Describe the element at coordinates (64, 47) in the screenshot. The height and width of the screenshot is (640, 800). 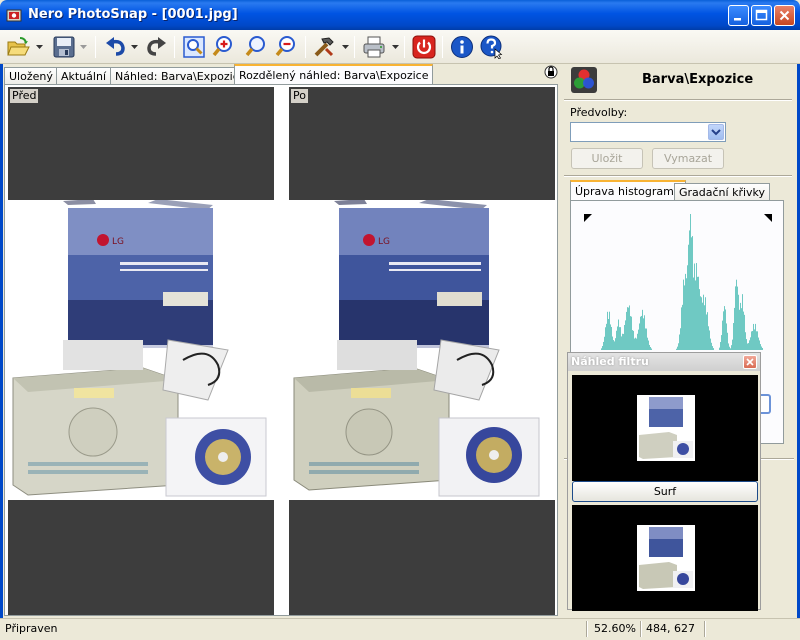
I see `save-button` at that location.